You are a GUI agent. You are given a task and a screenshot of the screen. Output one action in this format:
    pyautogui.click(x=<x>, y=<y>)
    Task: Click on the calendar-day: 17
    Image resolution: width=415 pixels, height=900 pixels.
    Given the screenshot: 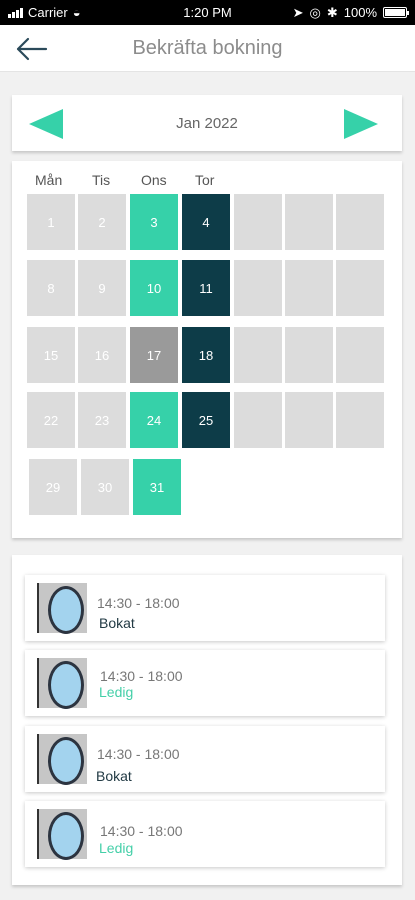 What is the action you would take?
    pyautogui.click(x=154, y=355)
    